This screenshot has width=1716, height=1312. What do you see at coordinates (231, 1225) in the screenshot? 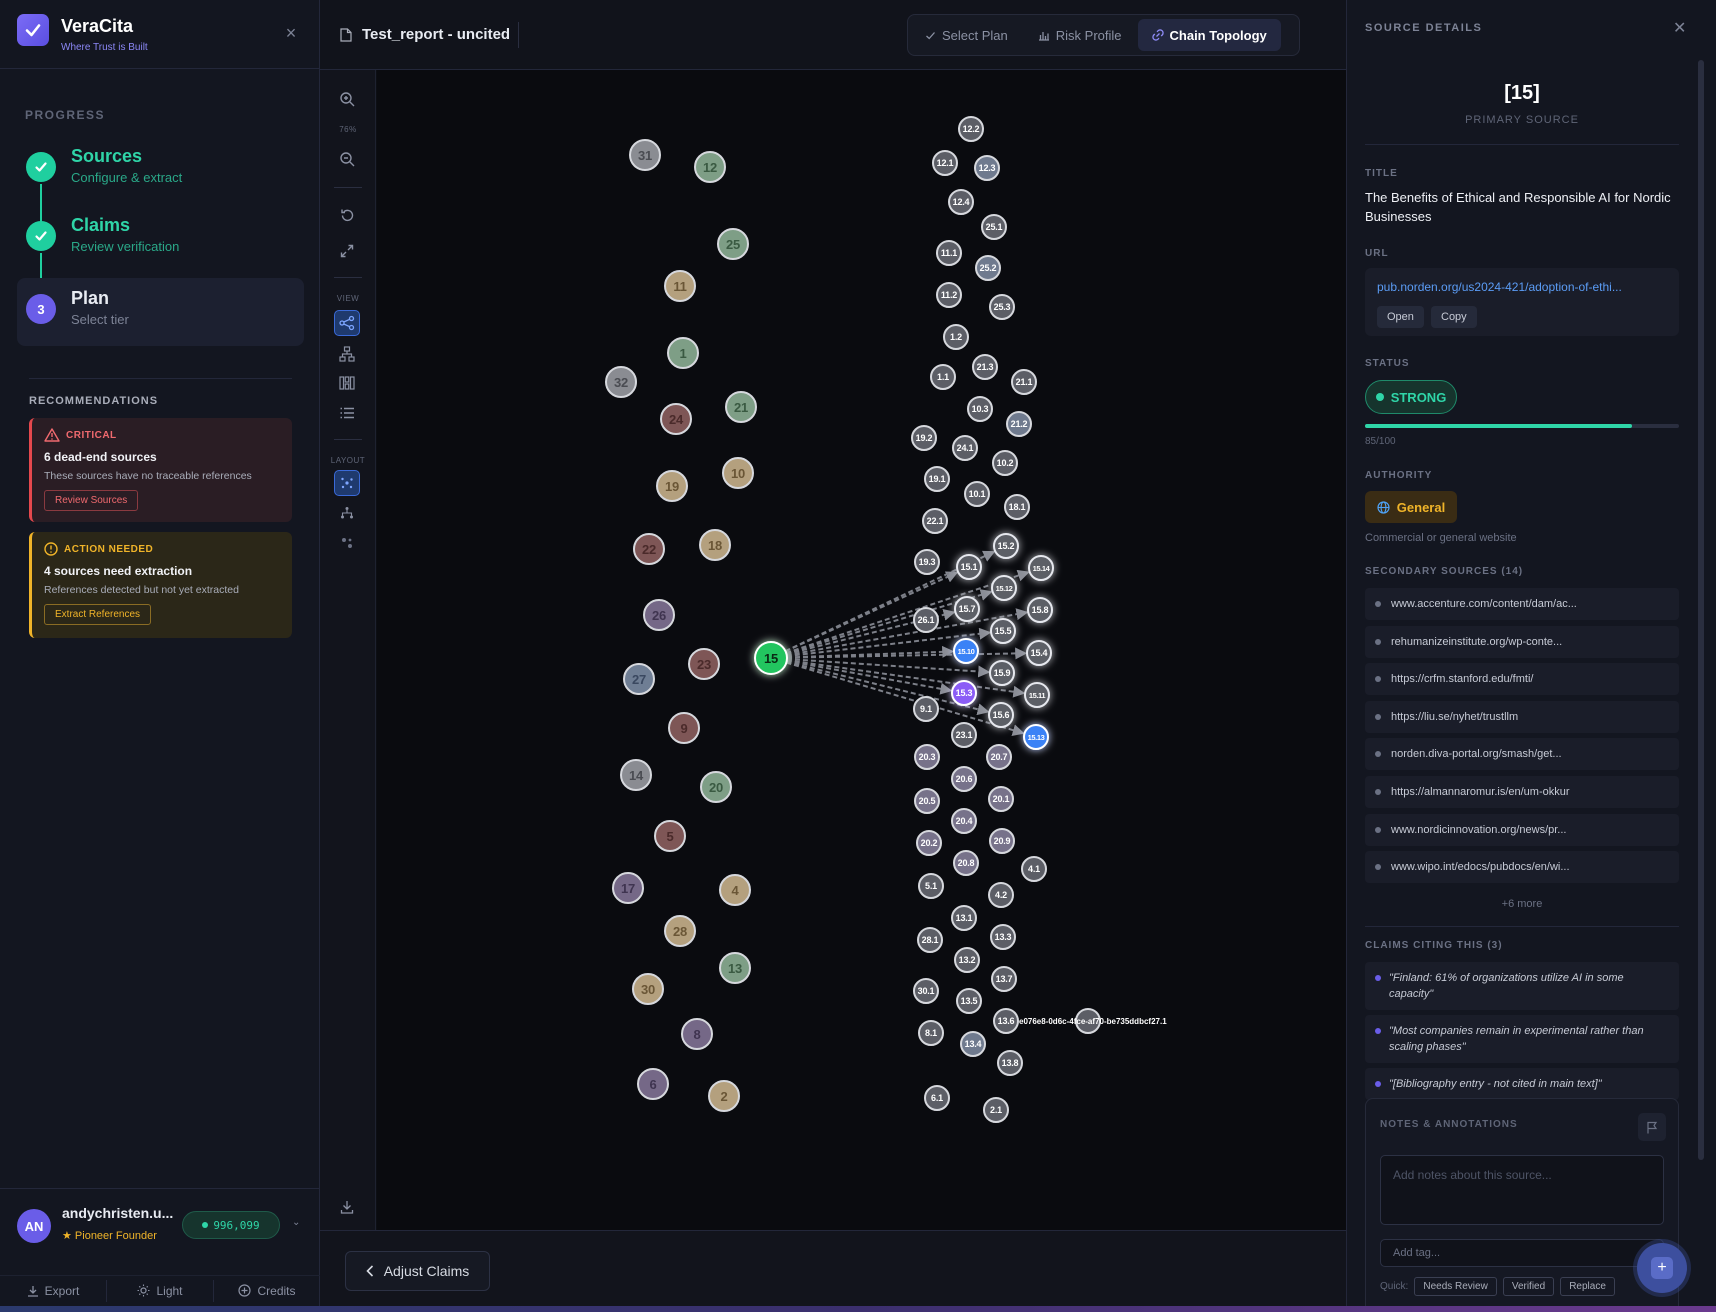
I see `credit-balance: 996,099` at bounding box center [231, 1225].